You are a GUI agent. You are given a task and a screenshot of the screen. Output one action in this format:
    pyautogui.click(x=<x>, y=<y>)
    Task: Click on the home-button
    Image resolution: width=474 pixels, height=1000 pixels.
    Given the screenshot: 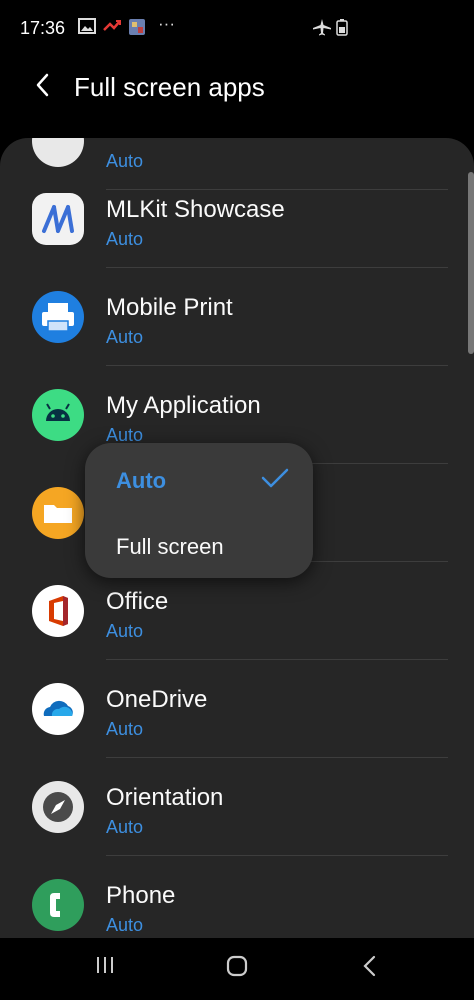 What is the action you would take?
    pyautogui.click(x=237, y=968)
    